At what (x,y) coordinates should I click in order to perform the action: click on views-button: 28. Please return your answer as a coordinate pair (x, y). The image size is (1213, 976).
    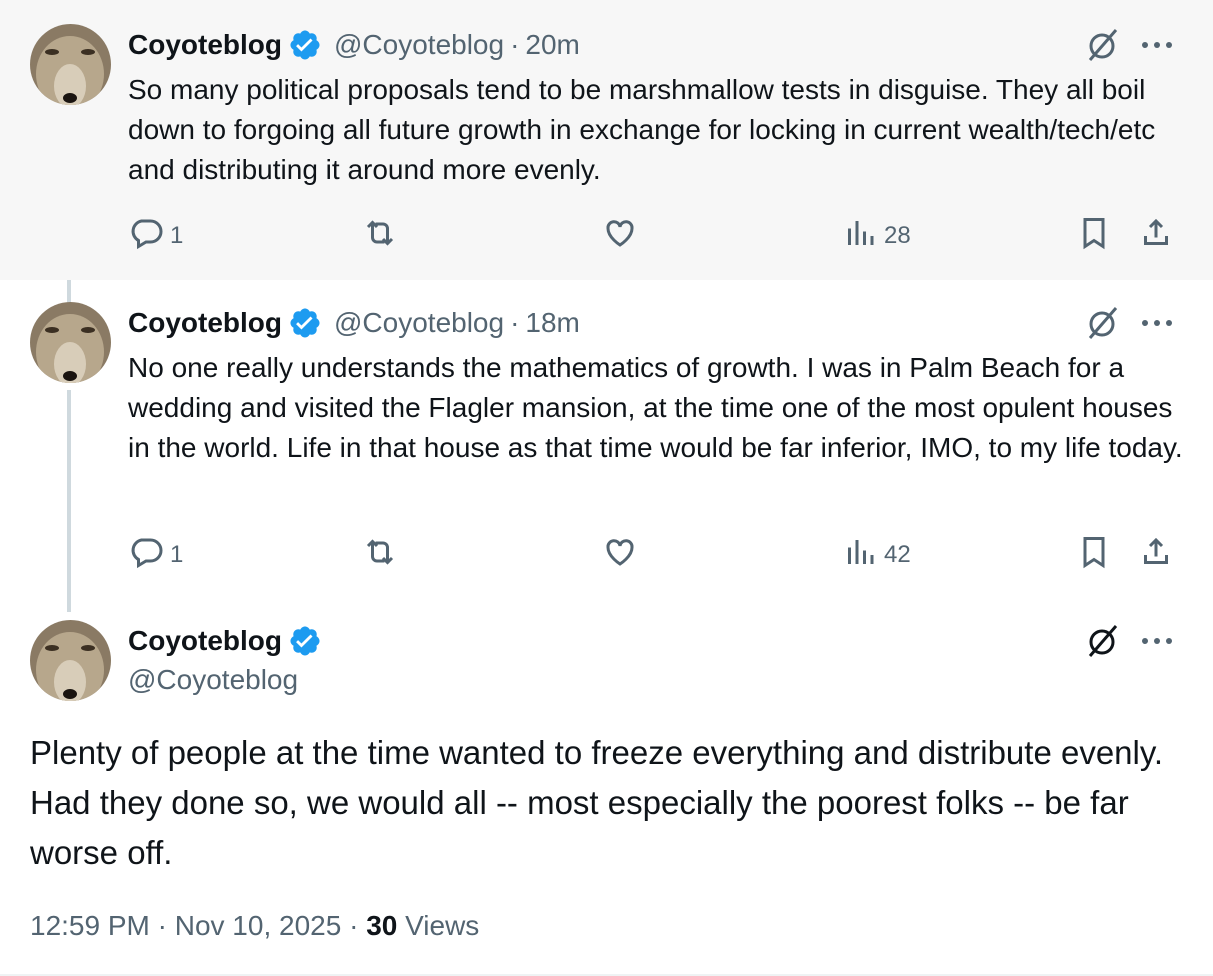
    Looking at the image, I should click on (876, 236).